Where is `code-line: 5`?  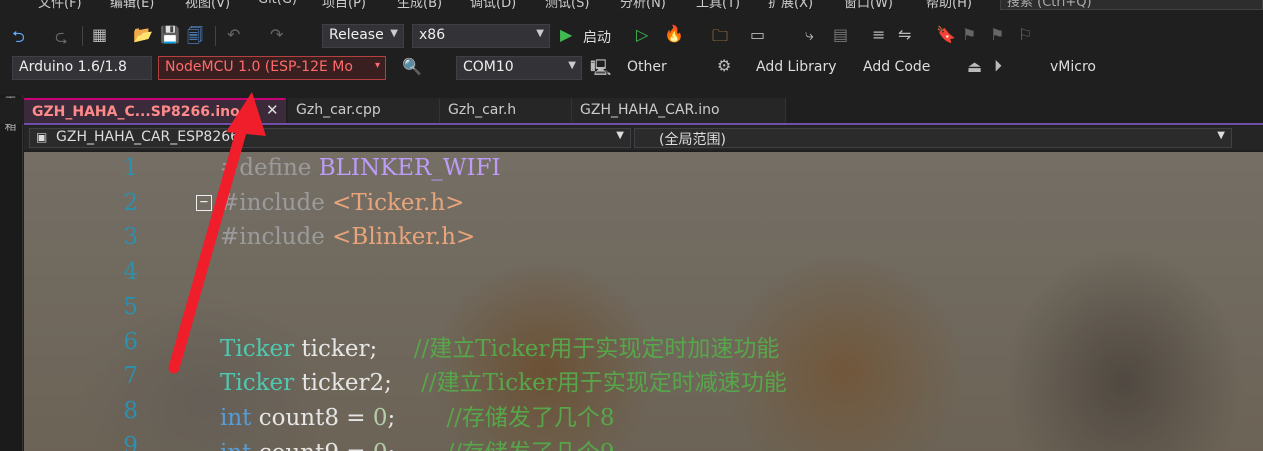
code-line: 5 is located at coordinates (643, 311).